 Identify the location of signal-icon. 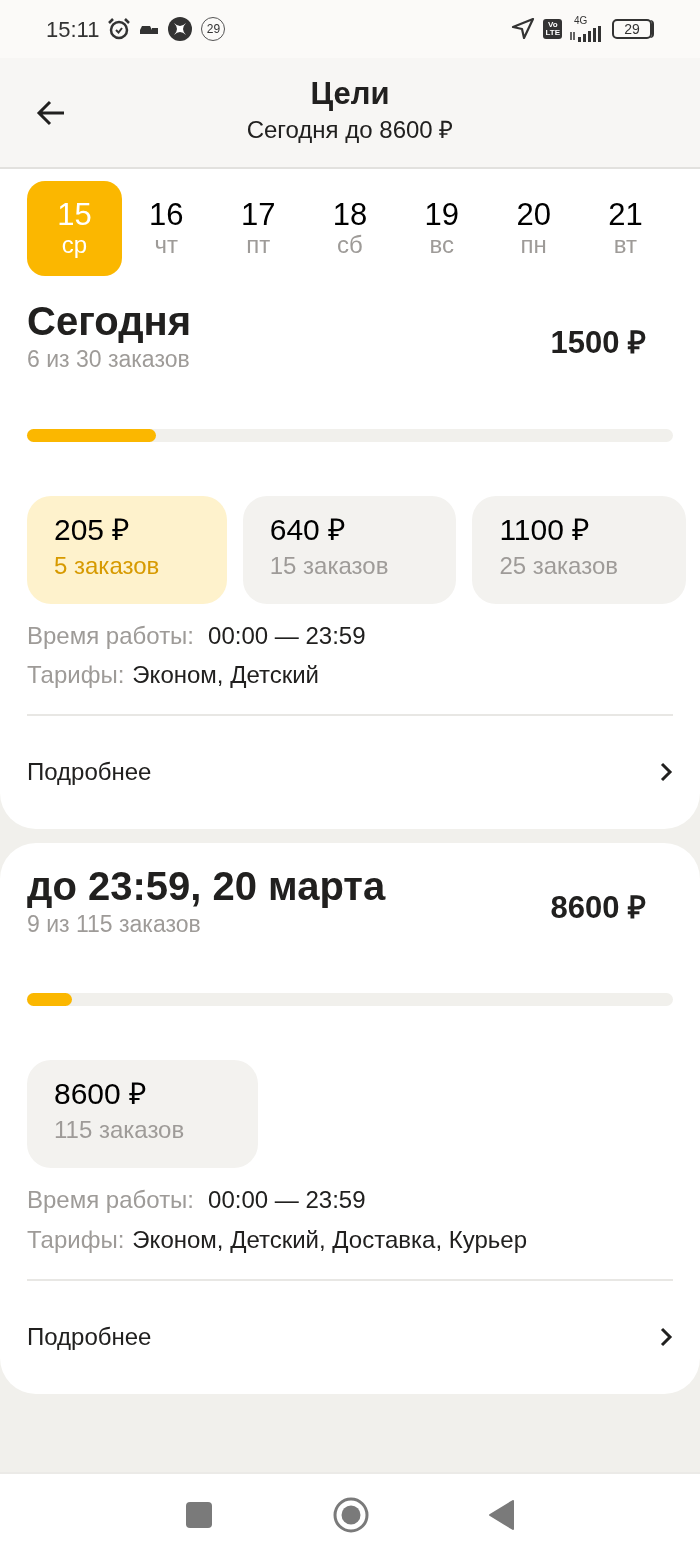
(587, 34).